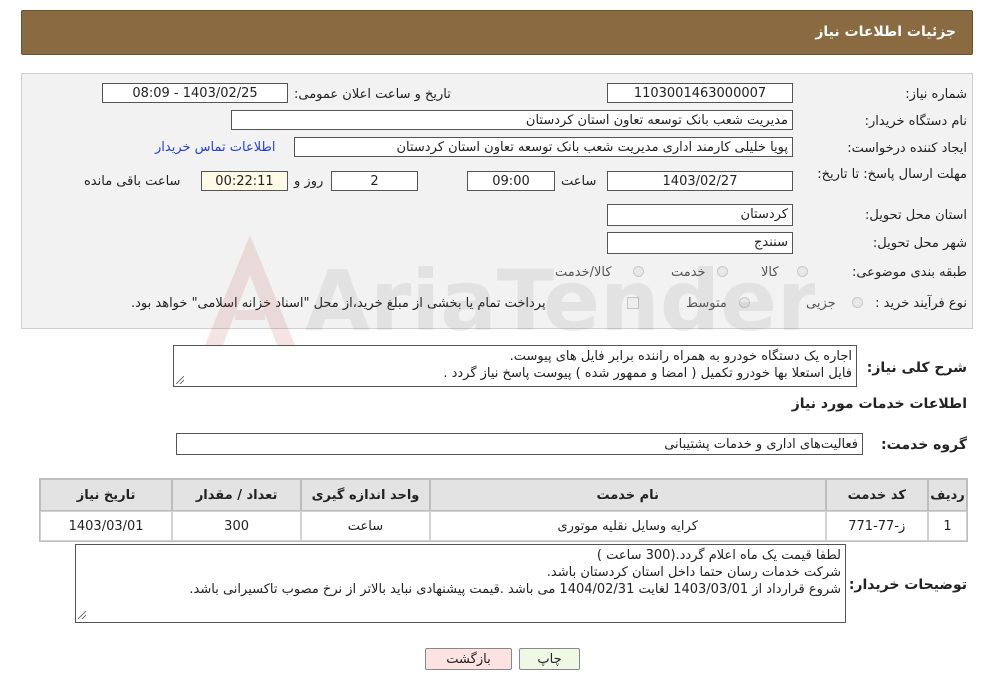 The height and width of the screenshot is (691, 985). Describe the element at coordinates (821, 303) in the screenshot. I see `process-minor-label: جزیی` at that location.